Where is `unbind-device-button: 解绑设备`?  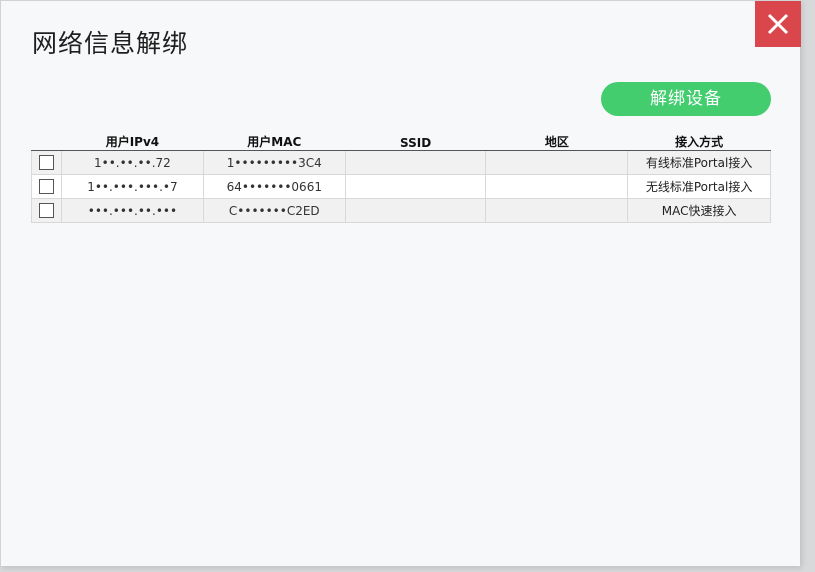 unbind-device-button: 解绑设备 is located at coordinates (686, 99).